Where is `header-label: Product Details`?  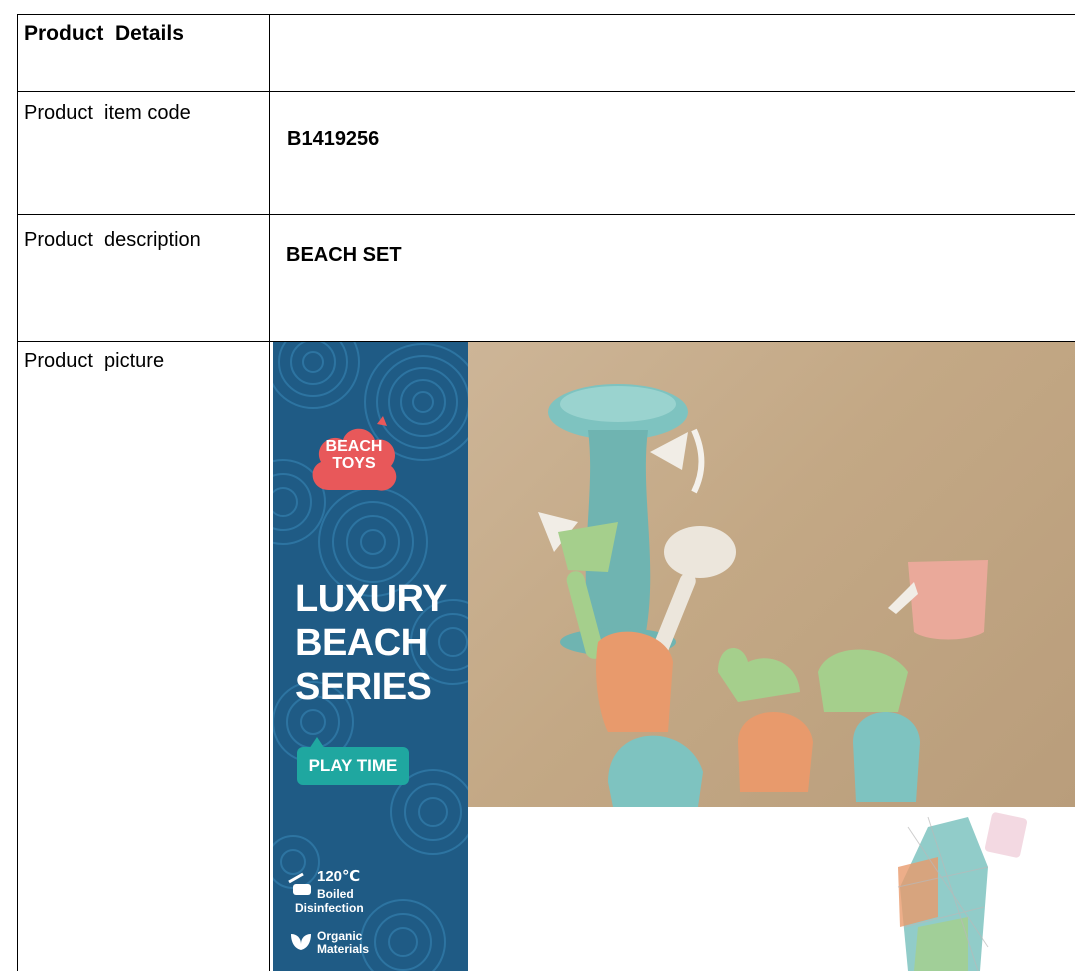
header-label: Product Details is located at coordinates (104, 33).